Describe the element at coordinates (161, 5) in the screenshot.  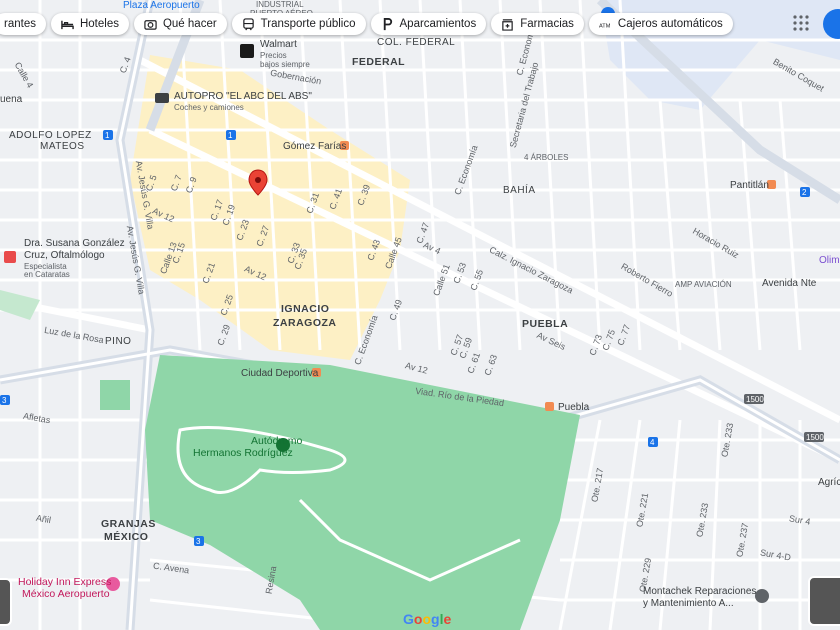
I see `poi-label: Plaza Aeropuerto` at that location.